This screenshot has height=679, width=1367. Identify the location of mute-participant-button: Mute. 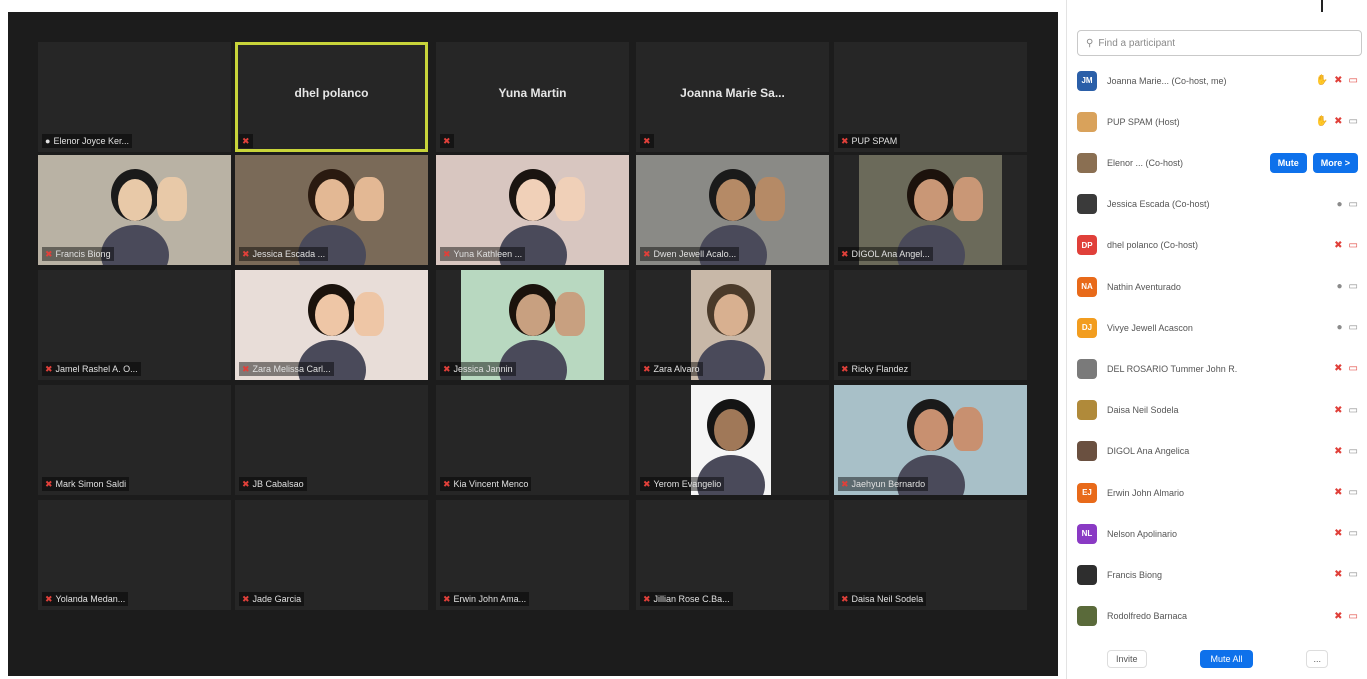
(1288, 162).